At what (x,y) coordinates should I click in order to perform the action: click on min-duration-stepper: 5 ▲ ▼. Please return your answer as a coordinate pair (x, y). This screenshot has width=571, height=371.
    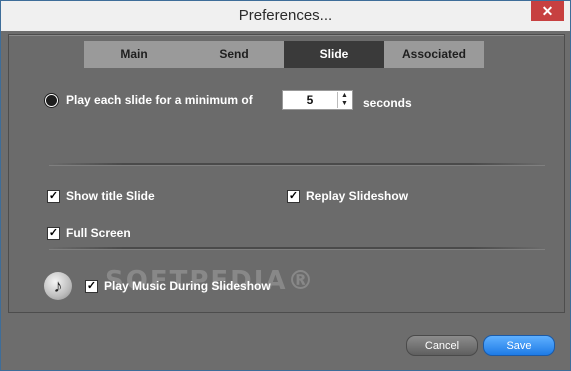
    Looking at the image, I should click on (317, 100).